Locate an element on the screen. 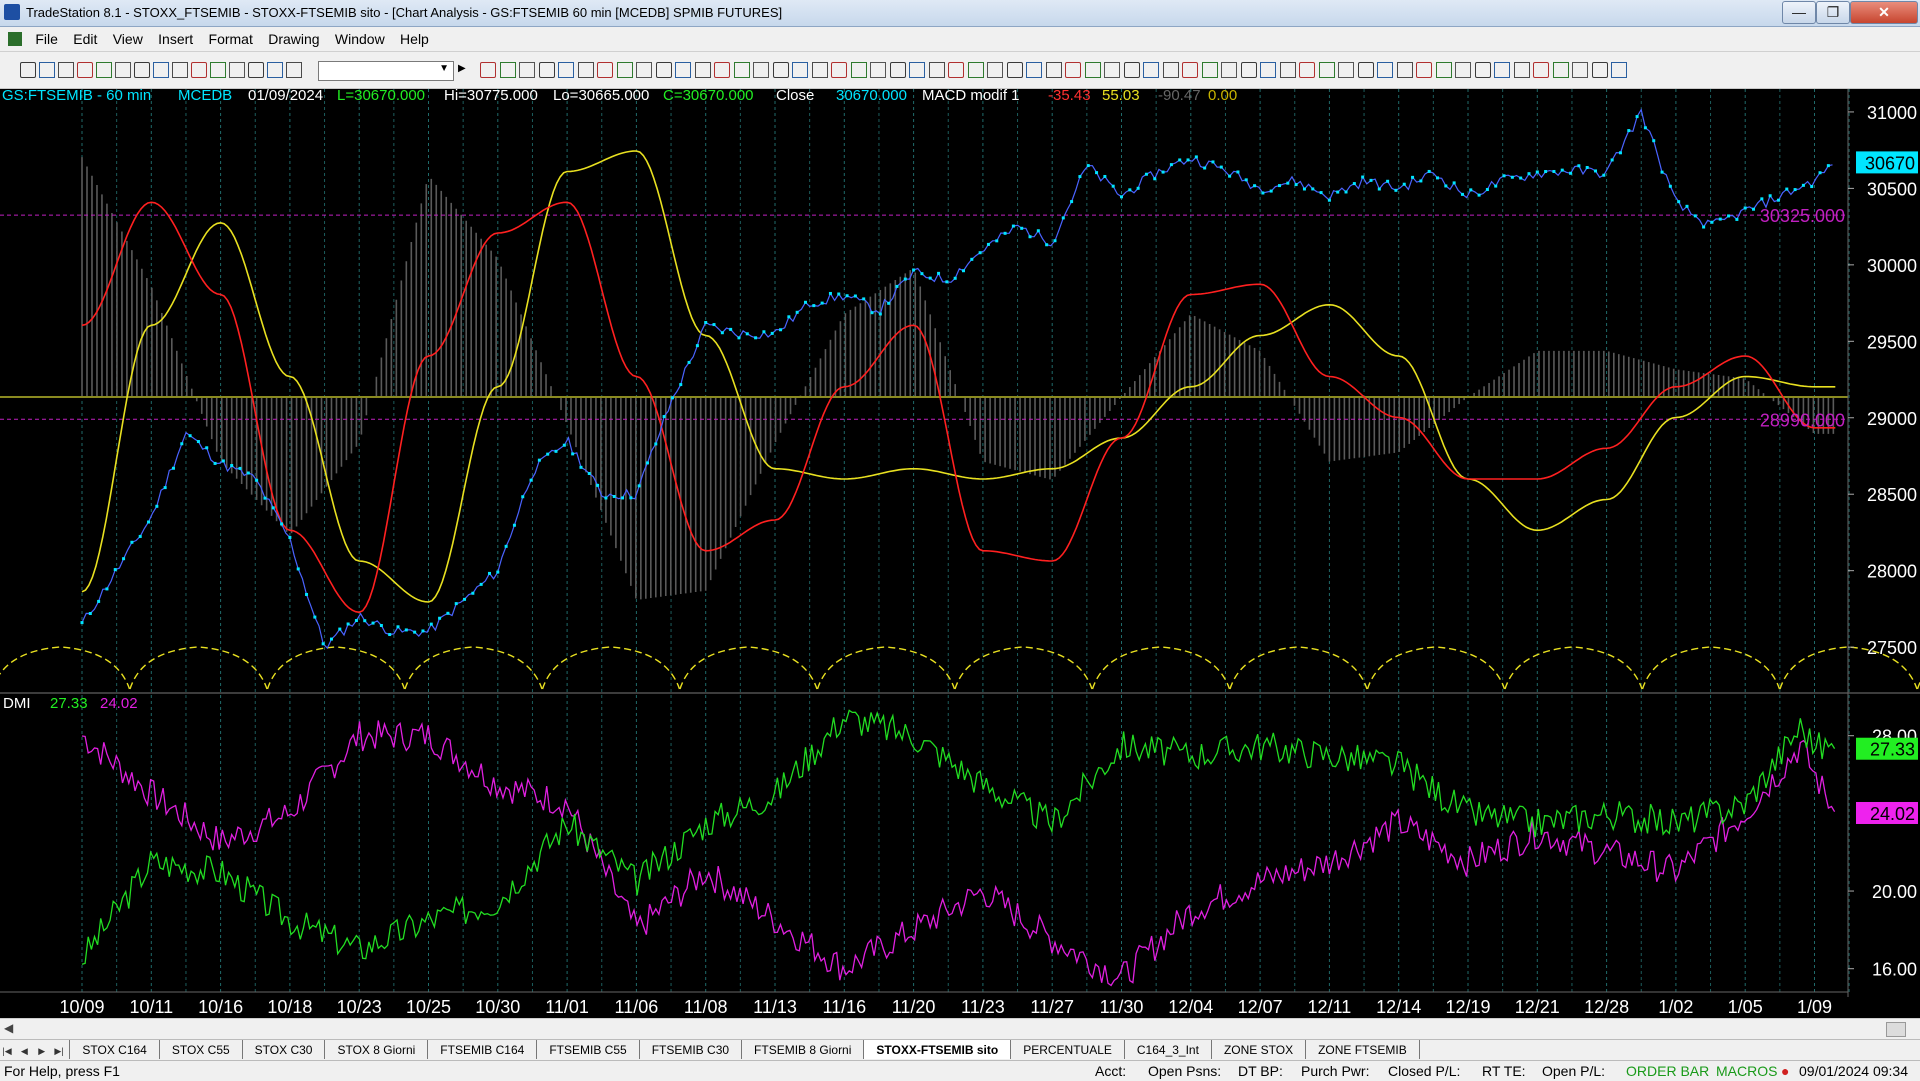 The height and width of the screenshot is (1081, 1920). sheet-tab: STOX C164 is located at coordinates (114, 1049).